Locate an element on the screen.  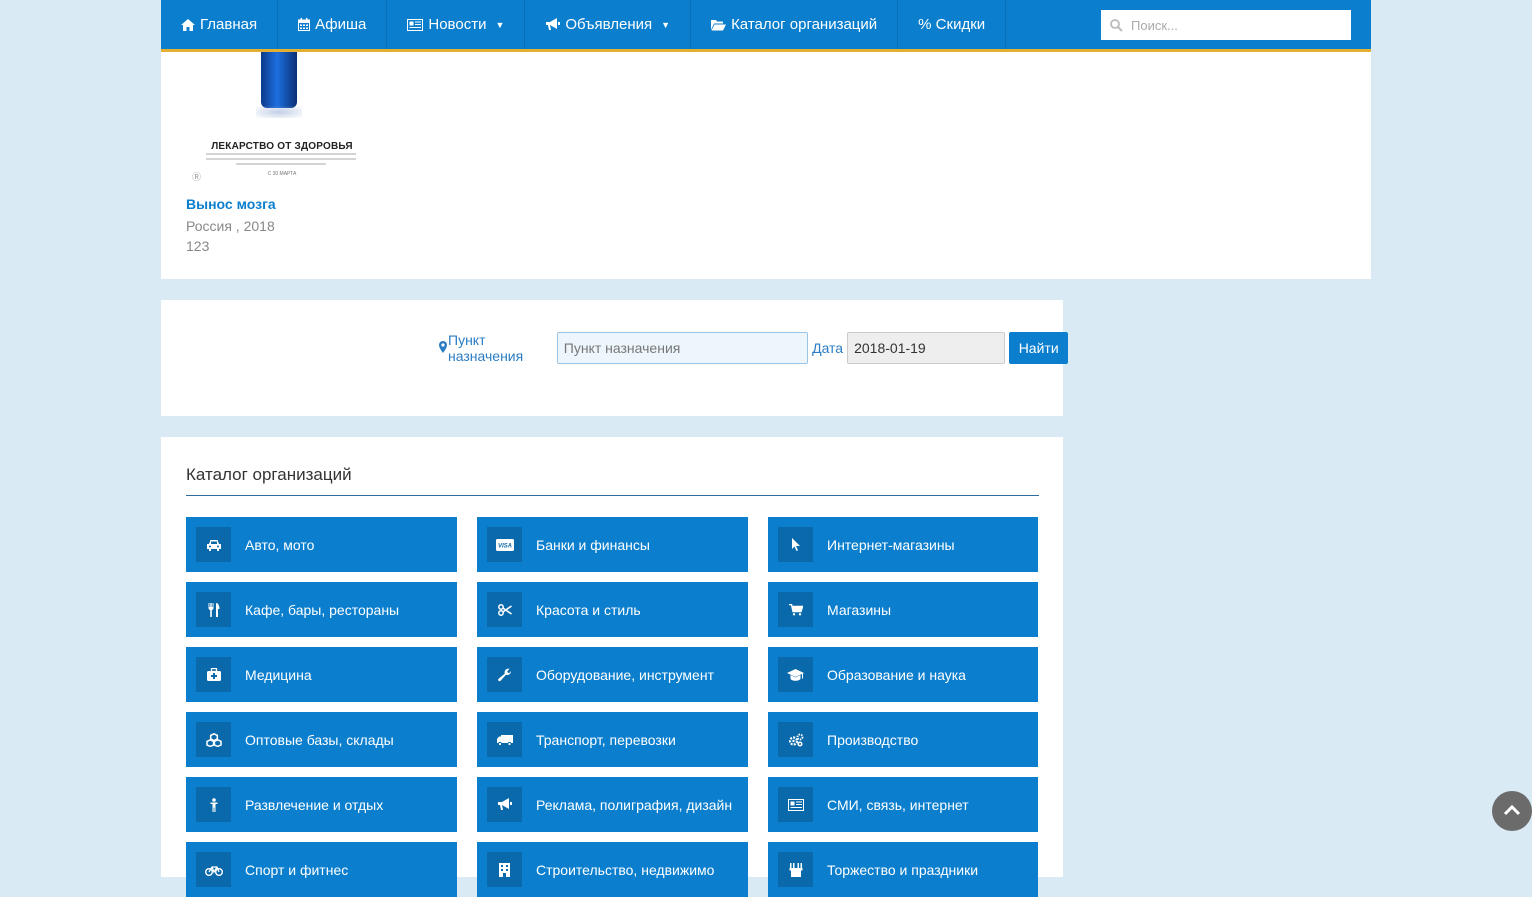
calendar-icon is located at coordinates (304, 24).